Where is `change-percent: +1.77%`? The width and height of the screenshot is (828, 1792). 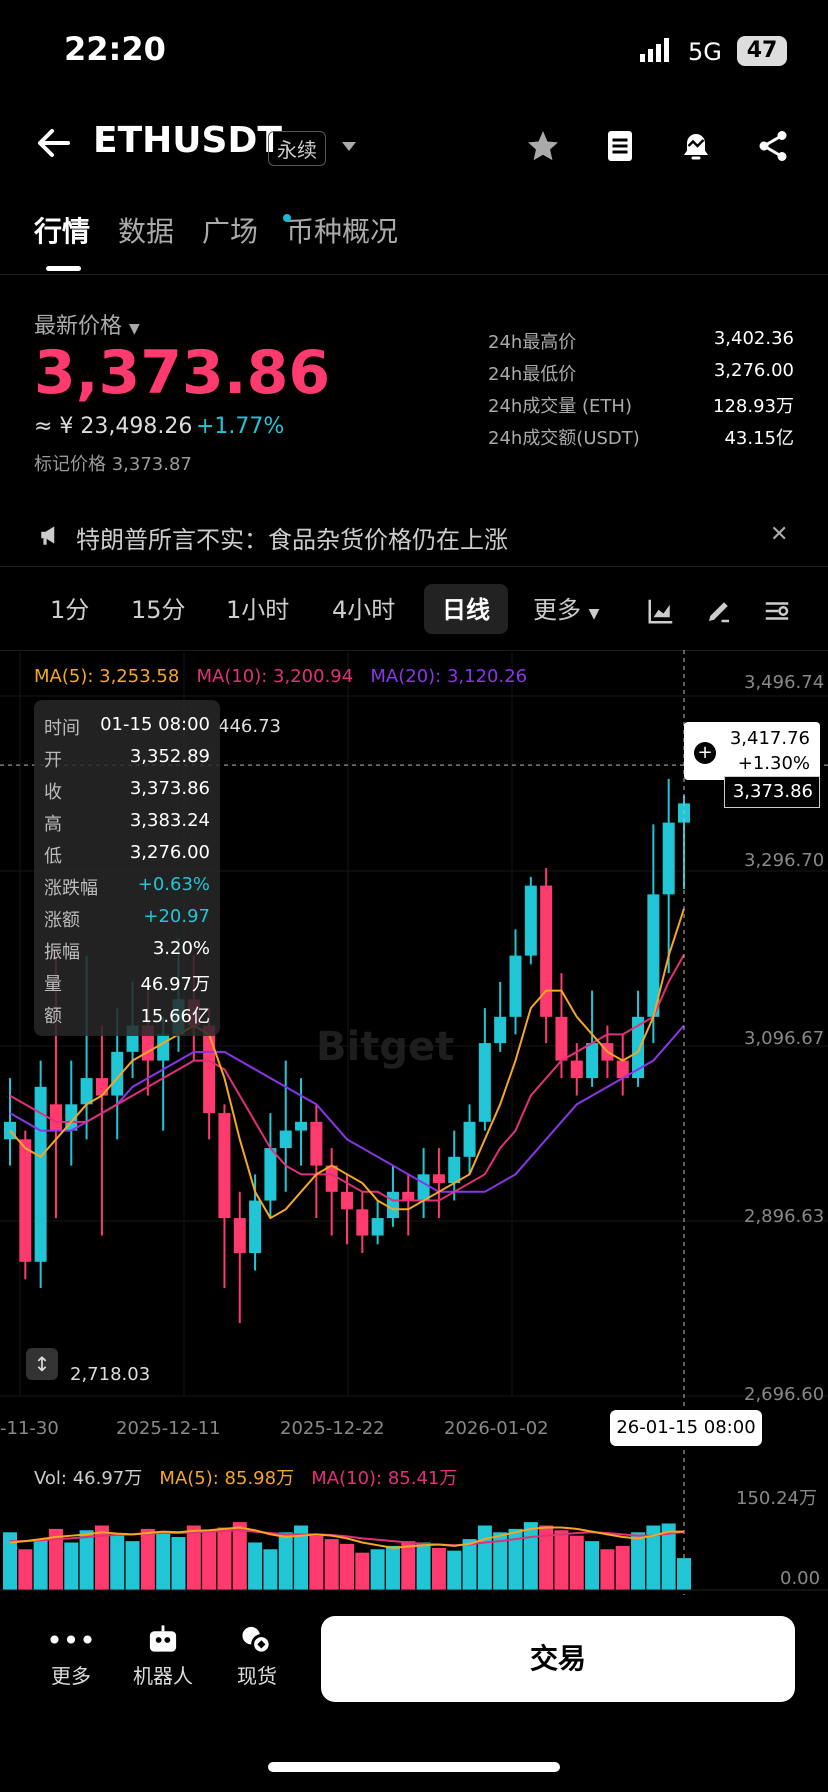 change-percent: +1.77% is located at coordinates (240, 426).